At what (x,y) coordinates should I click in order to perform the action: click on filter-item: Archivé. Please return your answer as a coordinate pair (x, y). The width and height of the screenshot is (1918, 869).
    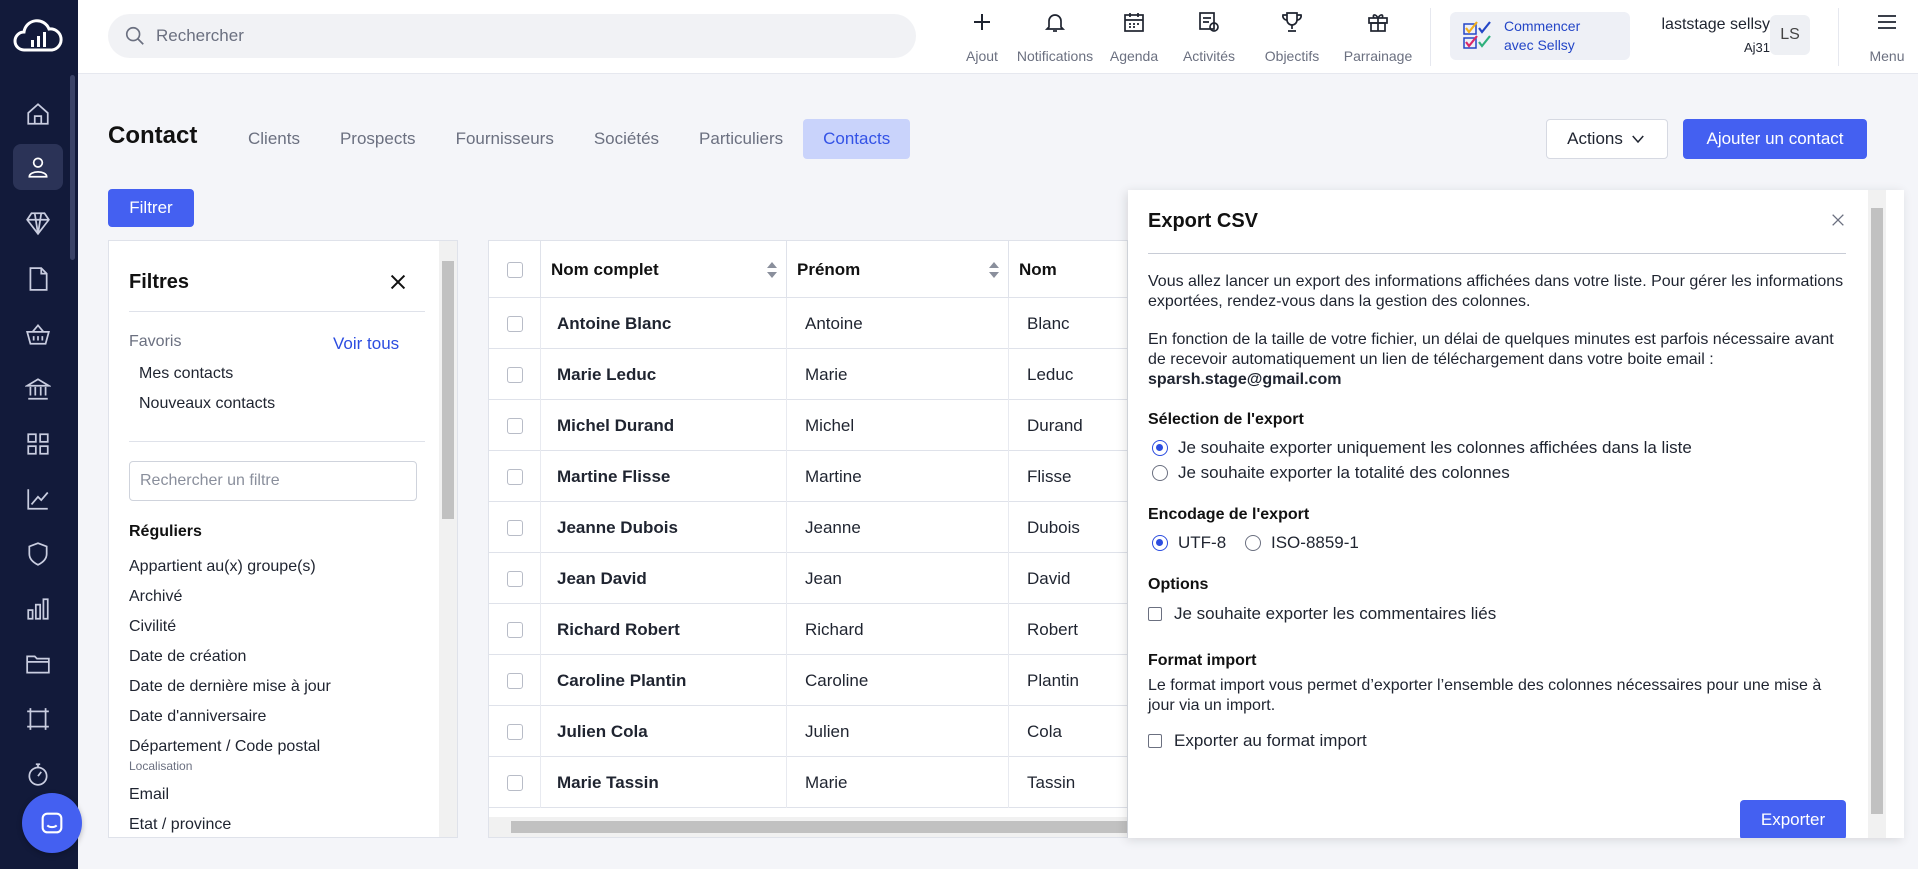
    Looking at the image, I should click on (155, 597).